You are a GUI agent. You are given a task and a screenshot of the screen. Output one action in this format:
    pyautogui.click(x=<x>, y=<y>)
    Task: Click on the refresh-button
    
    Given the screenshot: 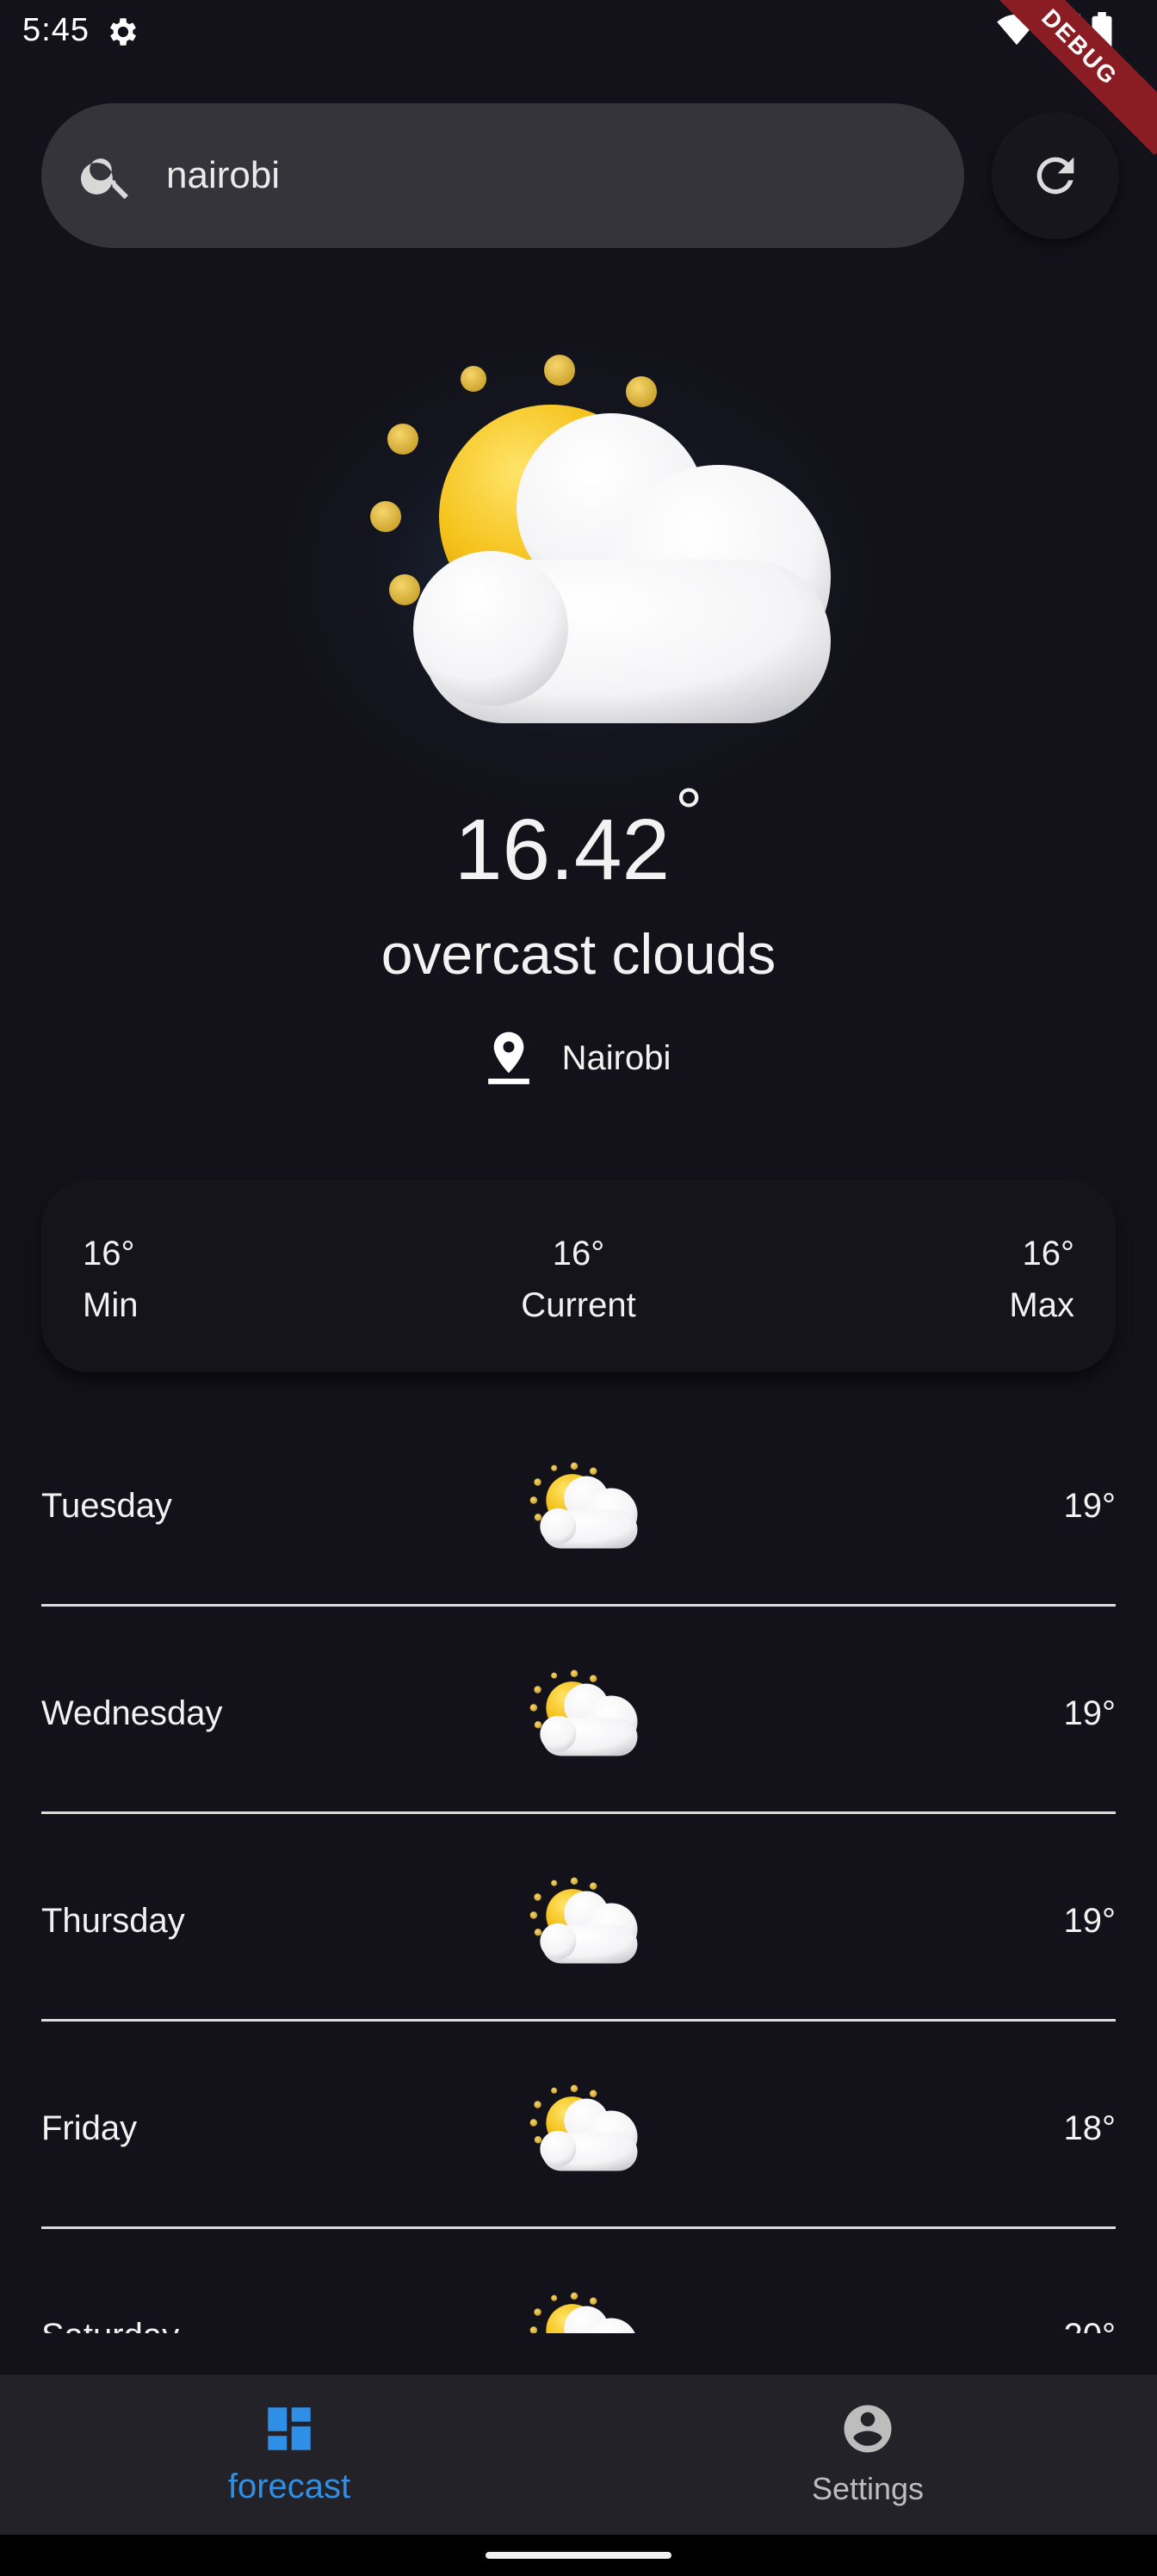 What is the action you would take?
    pyautogui.click(x=1056, y=176)
    